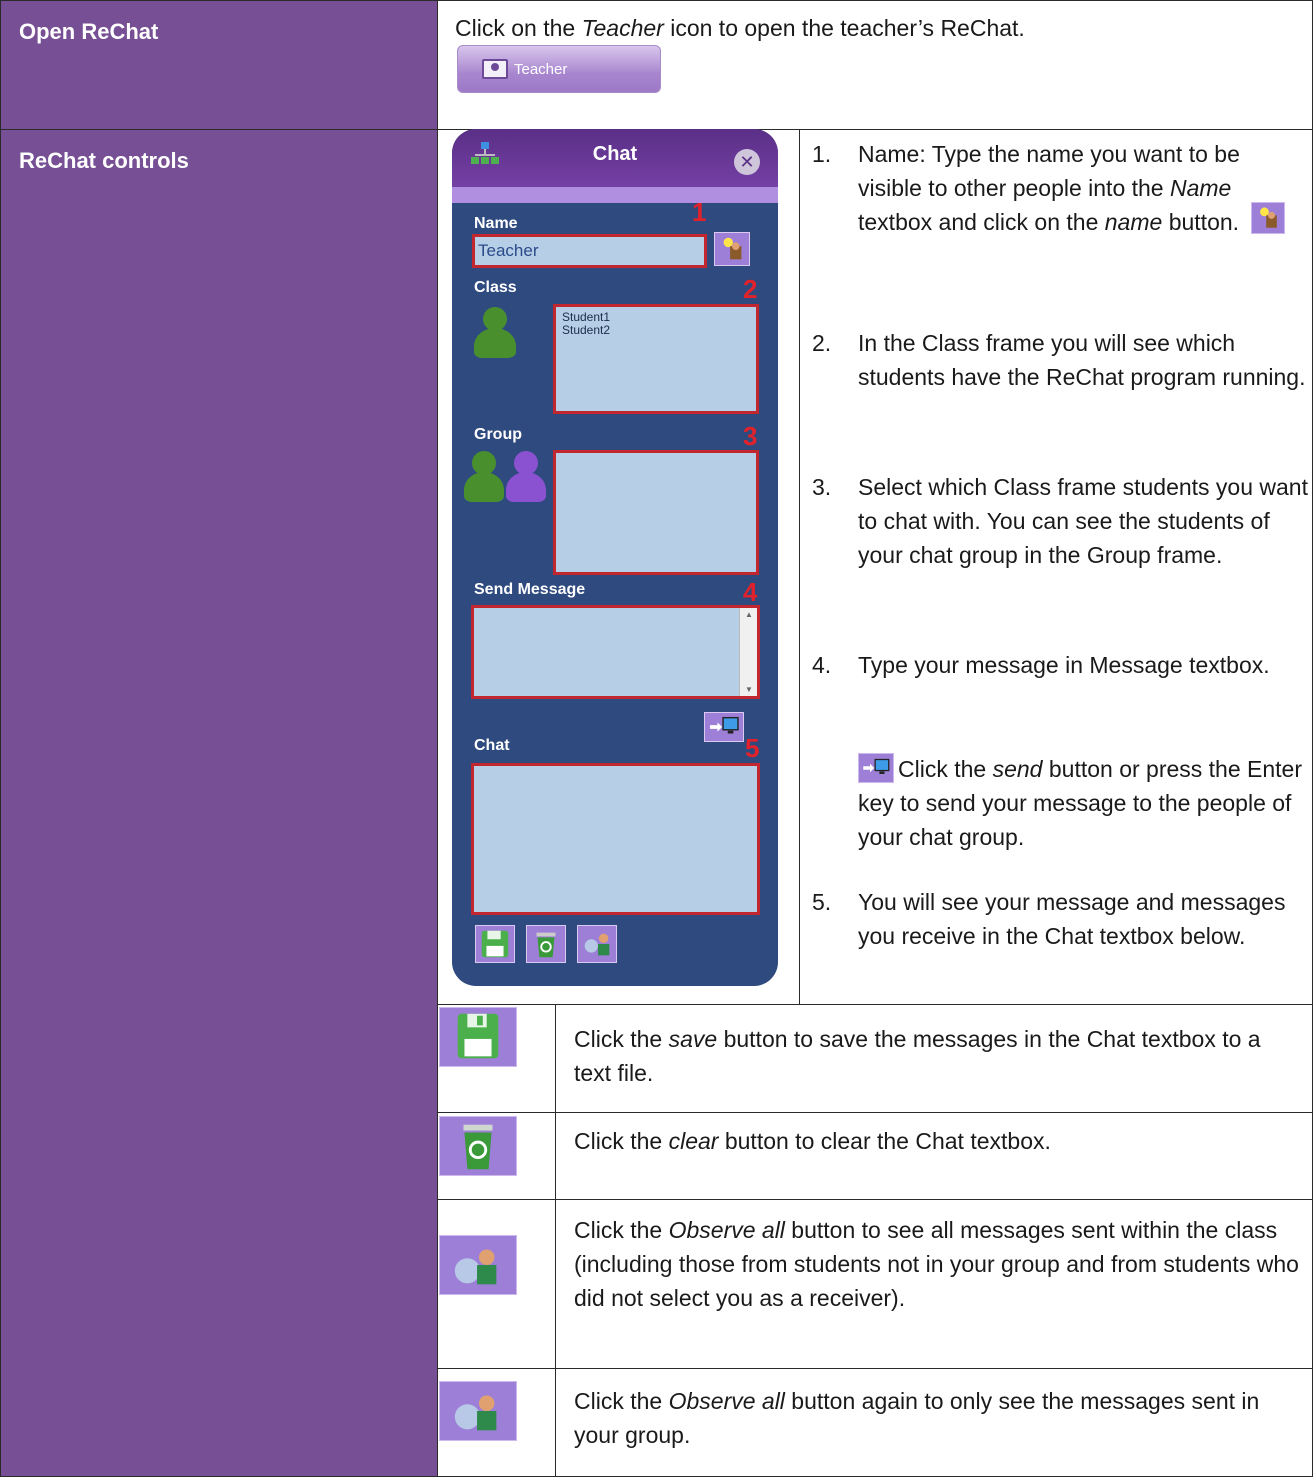  I want to click on row-open-label: Open ReChat, so click(89, 31).